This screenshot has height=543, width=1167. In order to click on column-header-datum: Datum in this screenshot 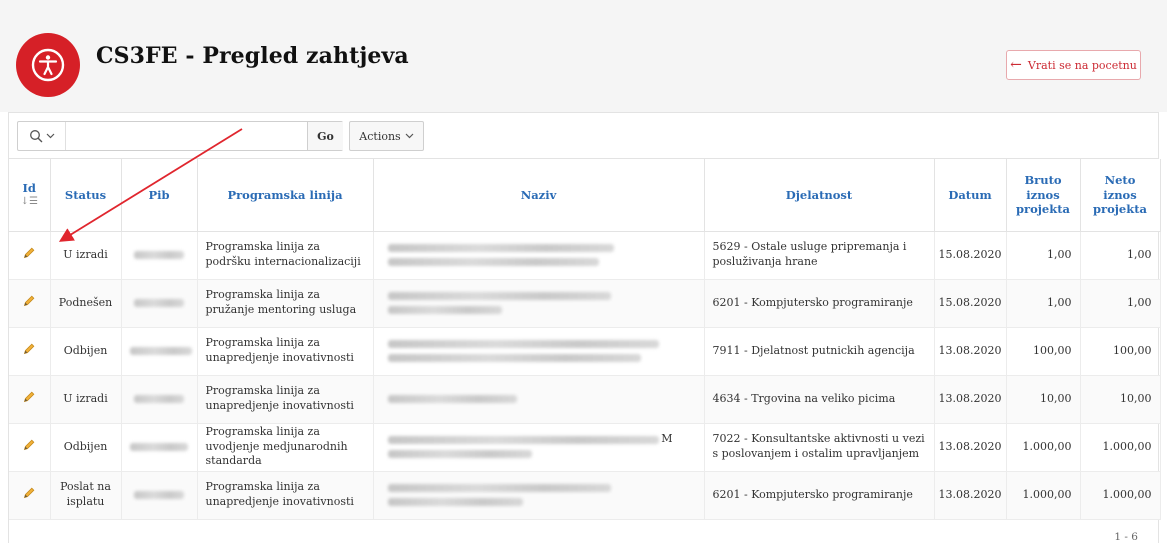, I will do `click(970, 195)`.